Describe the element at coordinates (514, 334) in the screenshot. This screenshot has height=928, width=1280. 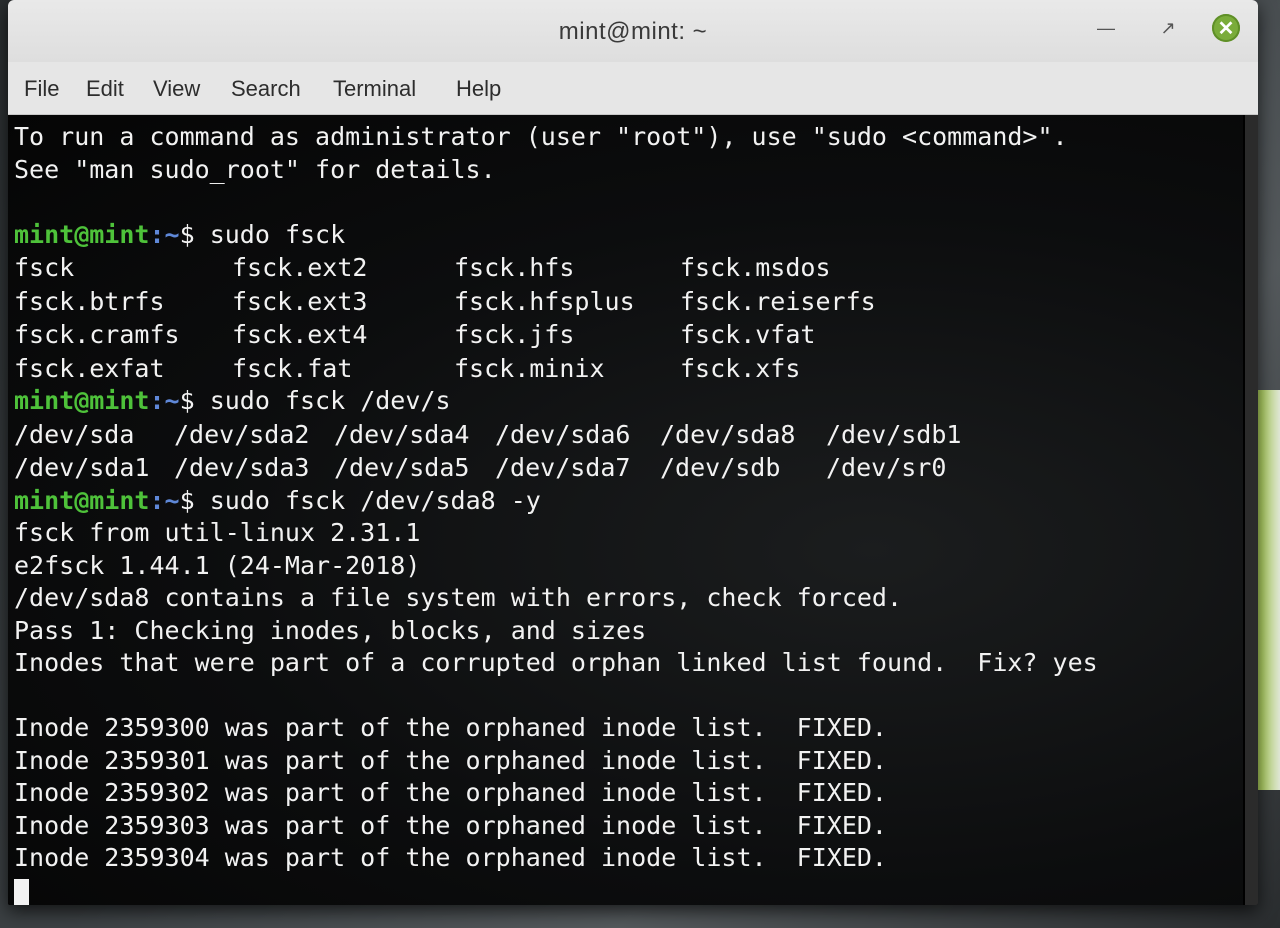
I see `completion-item: fsck.jfs` at that location.